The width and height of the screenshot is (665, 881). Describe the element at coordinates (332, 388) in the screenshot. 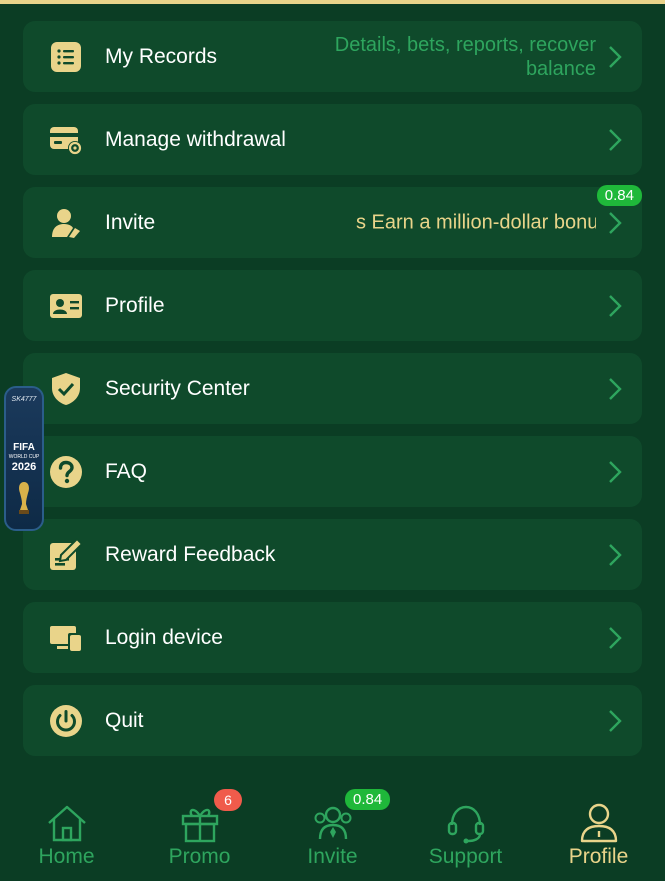

I see `menu-item-security-center: Security Center` at that location.